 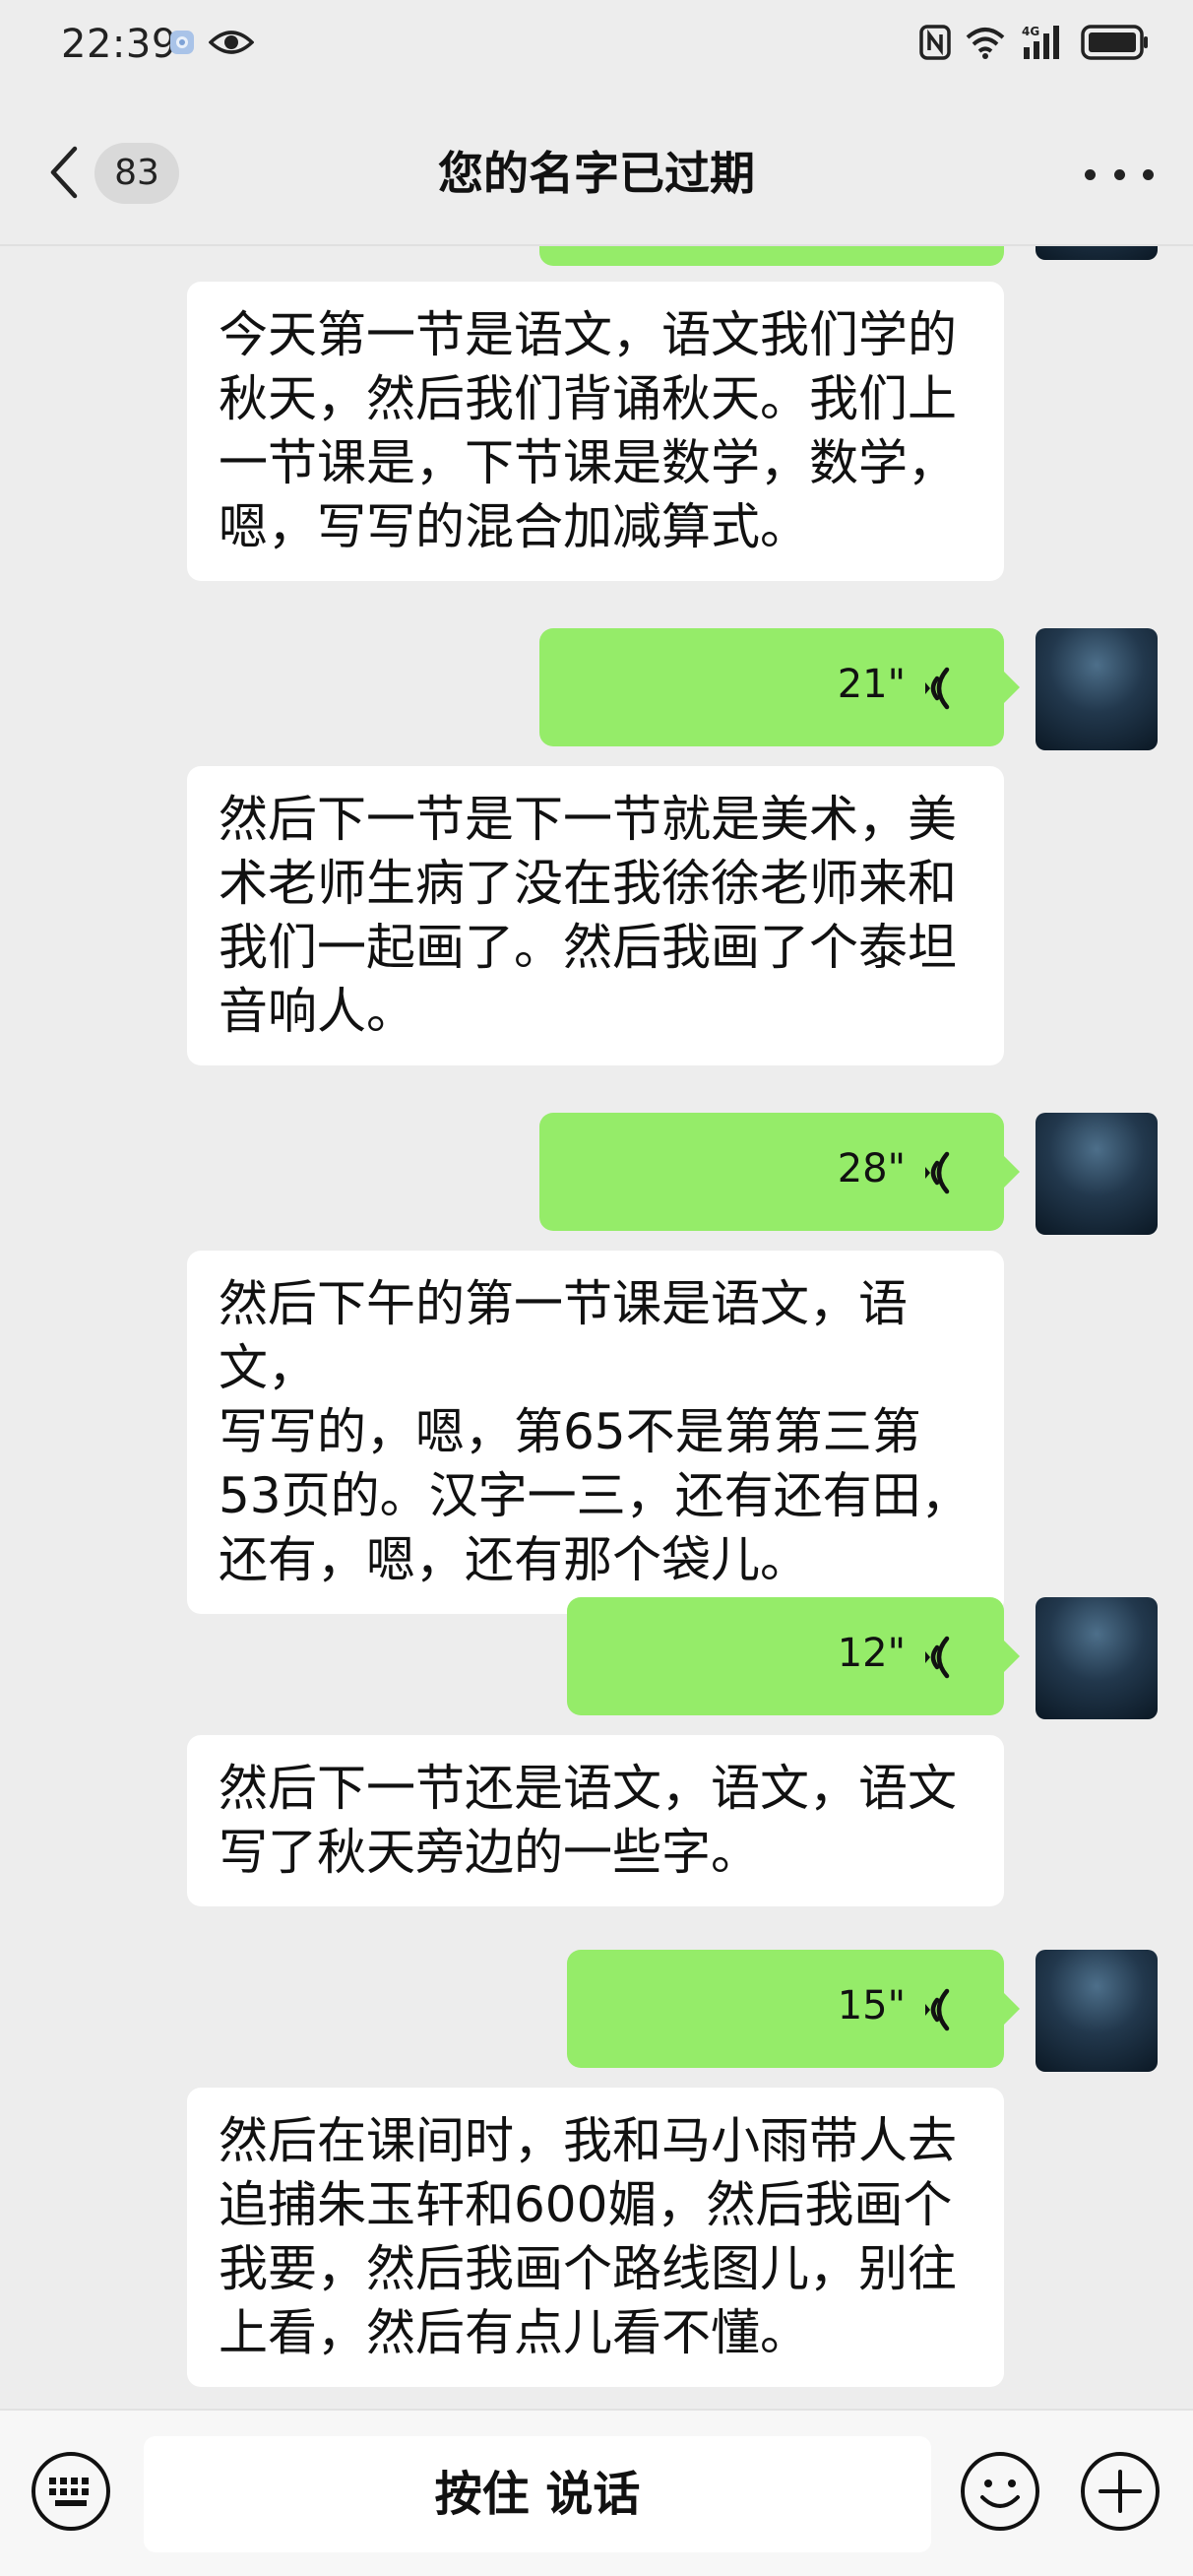 What do you see at coordinates (1114, 42) in the screenshot?
I see `battery-icon` at bounding box center [1114, 42].